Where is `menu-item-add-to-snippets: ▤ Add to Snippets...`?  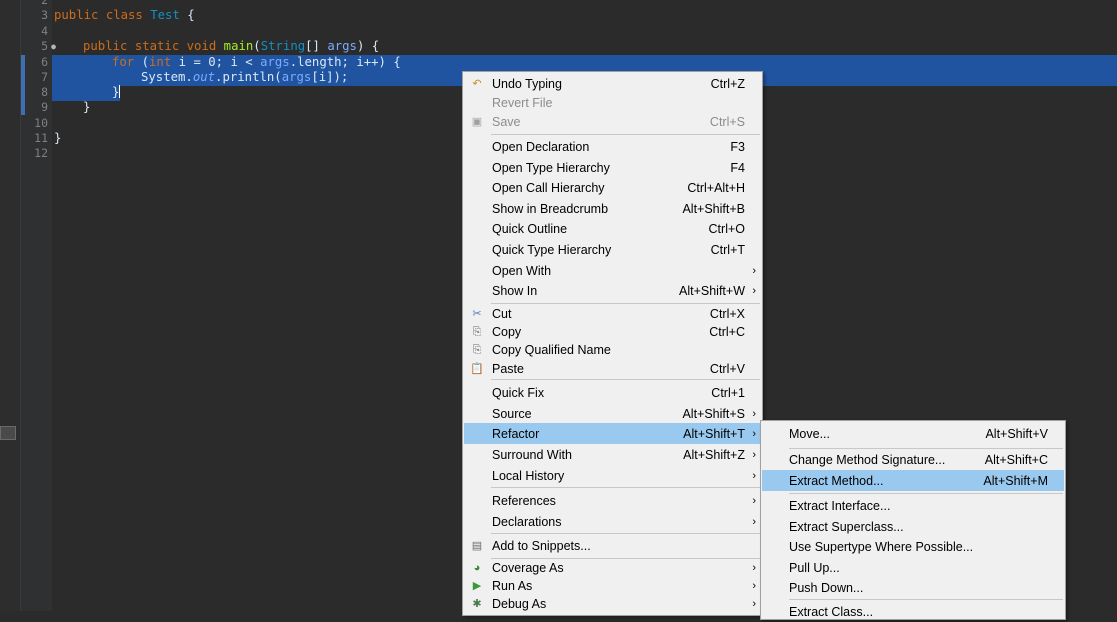
menu-item-add-to-snippets: ▤ Add to Snippets... is located at coordinates (612, 545).